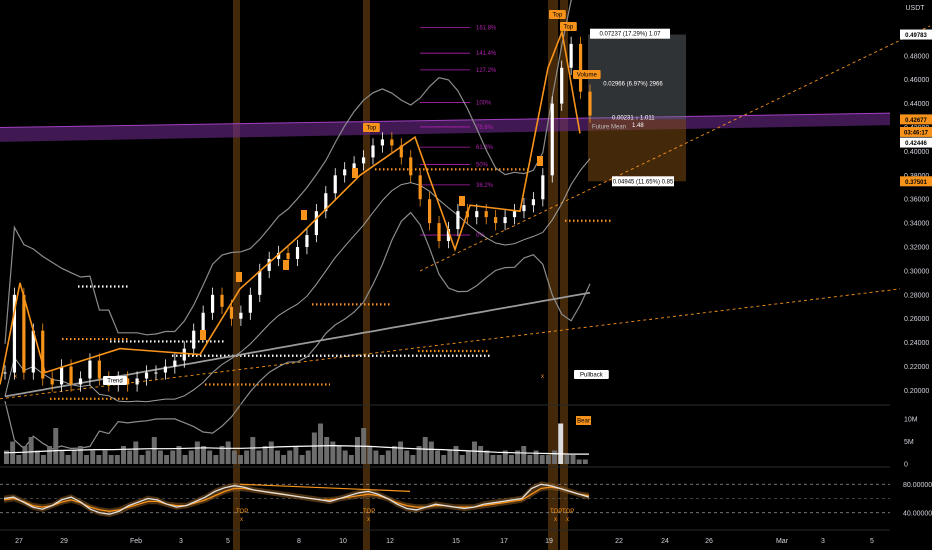 Image resolution: width=932 pixels, height=550 pixels. I want to click on time-tick-label: 22, so click(619, 541).